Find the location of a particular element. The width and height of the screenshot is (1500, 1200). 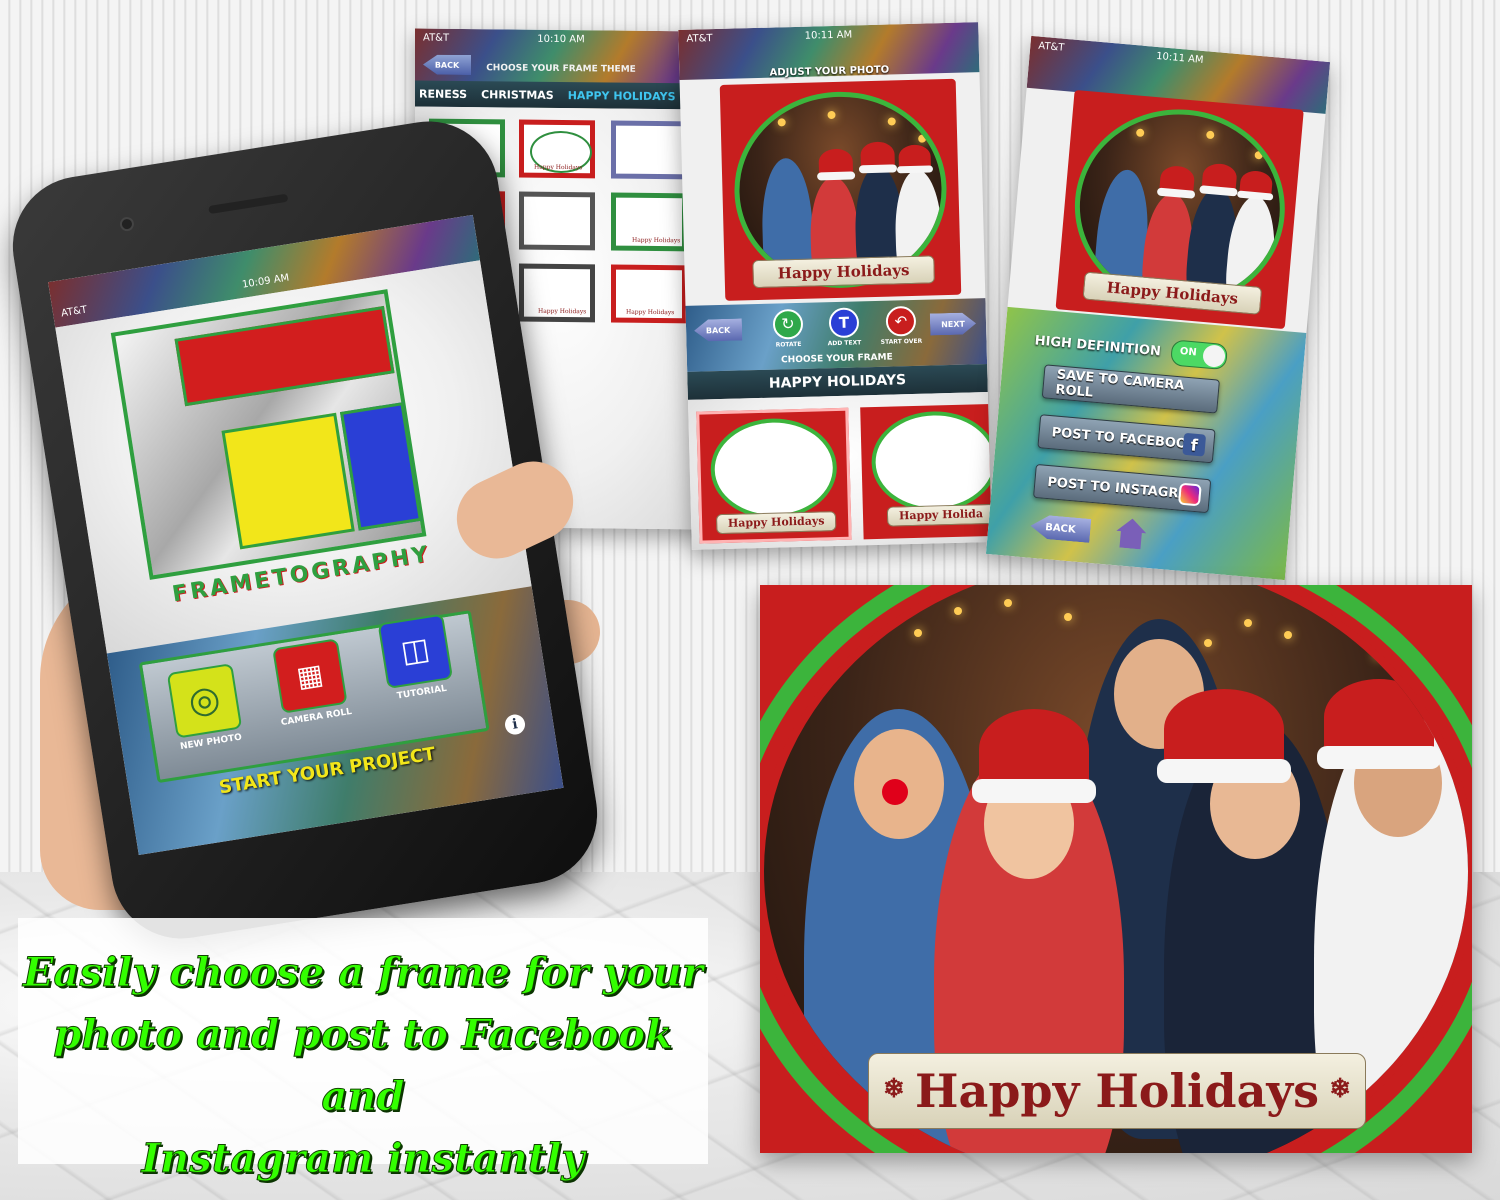

facebook-label: POST TO FACEBOOK is located at coordinates (1124, 438).